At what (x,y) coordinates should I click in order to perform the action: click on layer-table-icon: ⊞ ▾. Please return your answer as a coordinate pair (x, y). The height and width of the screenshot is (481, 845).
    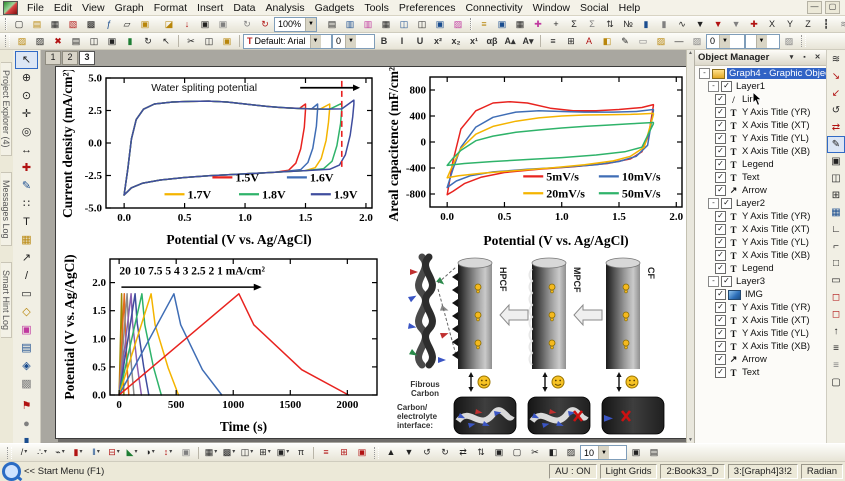
    Looking at the image, I should click on (265, 452).